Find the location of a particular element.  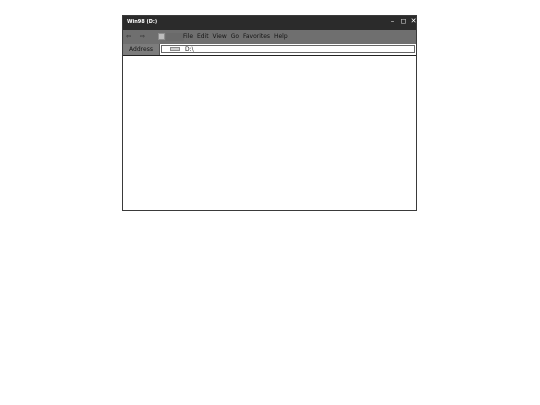

close-button: ✕ is located at coordinates (413, 21).